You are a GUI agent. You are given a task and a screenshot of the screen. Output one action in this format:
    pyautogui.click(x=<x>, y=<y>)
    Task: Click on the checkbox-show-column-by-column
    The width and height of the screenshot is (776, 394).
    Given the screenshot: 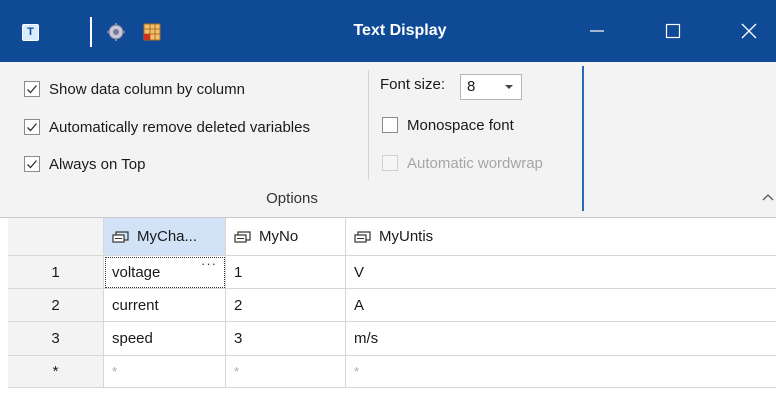 What is the action you would take?
    pyautogui.click(x=32, y=89)
    